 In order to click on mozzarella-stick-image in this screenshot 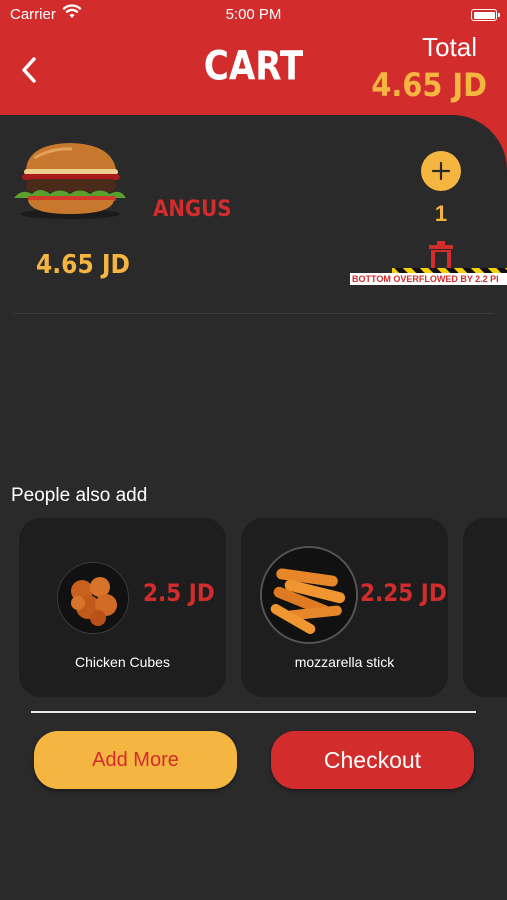, I will do `click(309, 595)`.